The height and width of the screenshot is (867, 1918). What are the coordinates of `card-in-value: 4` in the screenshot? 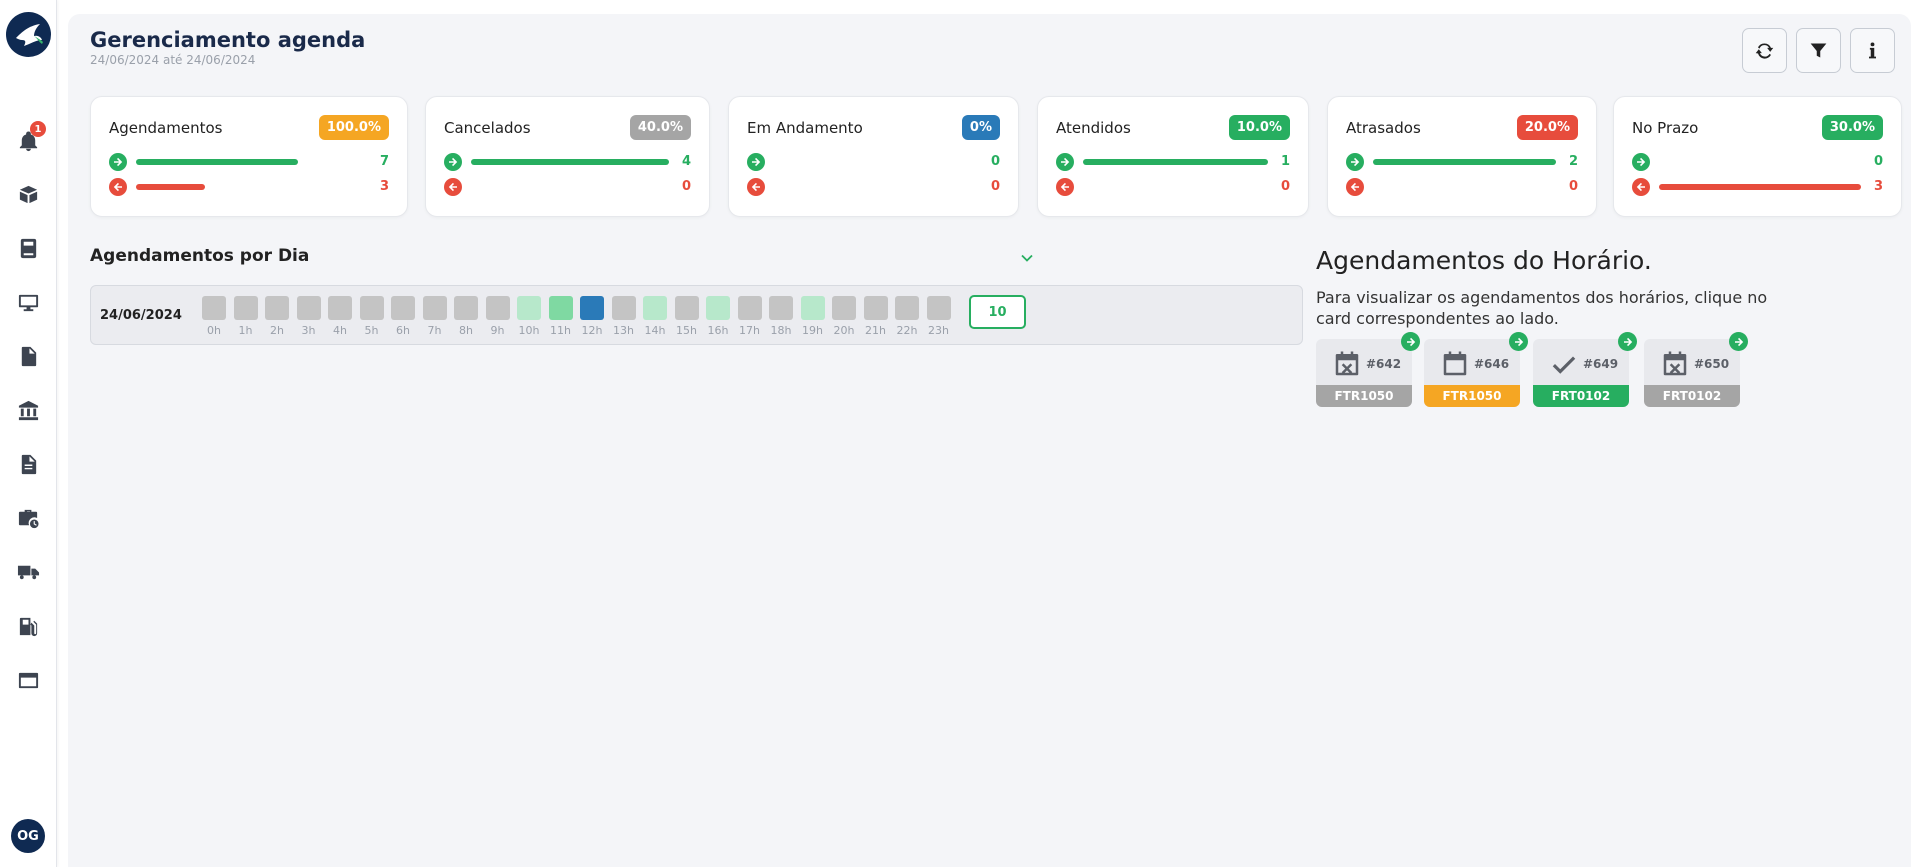 It's located at (686, 161).